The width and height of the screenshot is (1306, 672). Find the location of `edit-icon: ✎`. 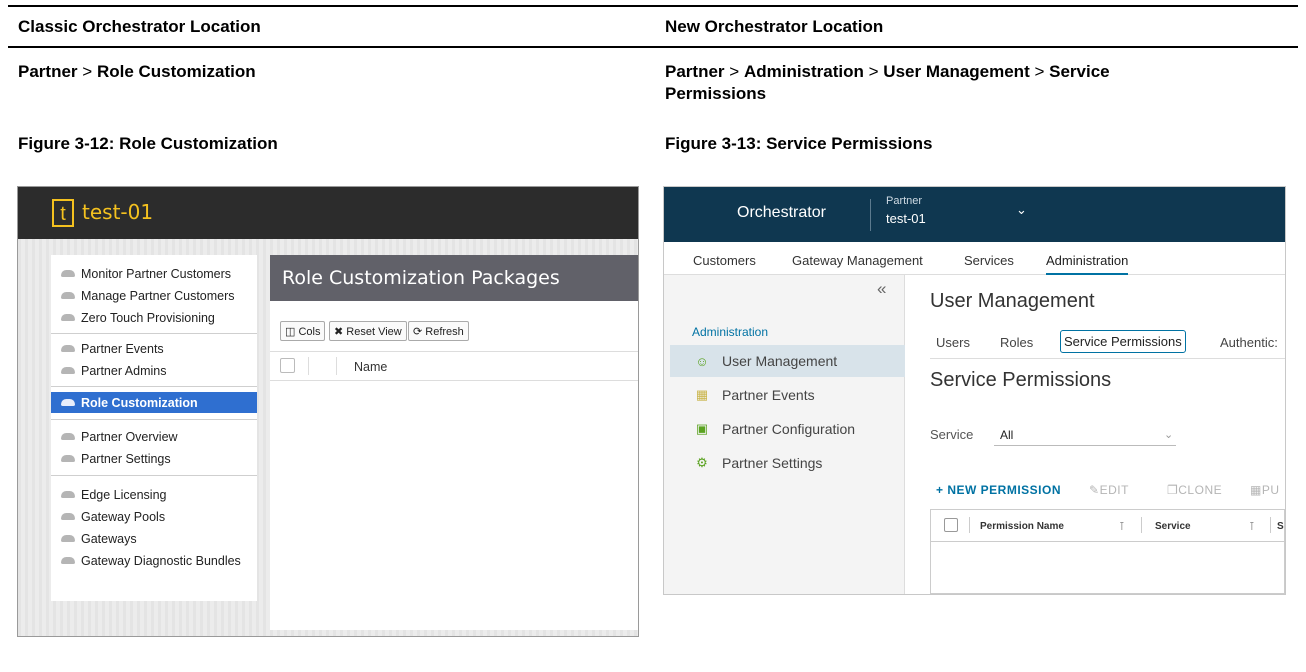

edit-icon: ✎ is located at coordinates (1094, 490).